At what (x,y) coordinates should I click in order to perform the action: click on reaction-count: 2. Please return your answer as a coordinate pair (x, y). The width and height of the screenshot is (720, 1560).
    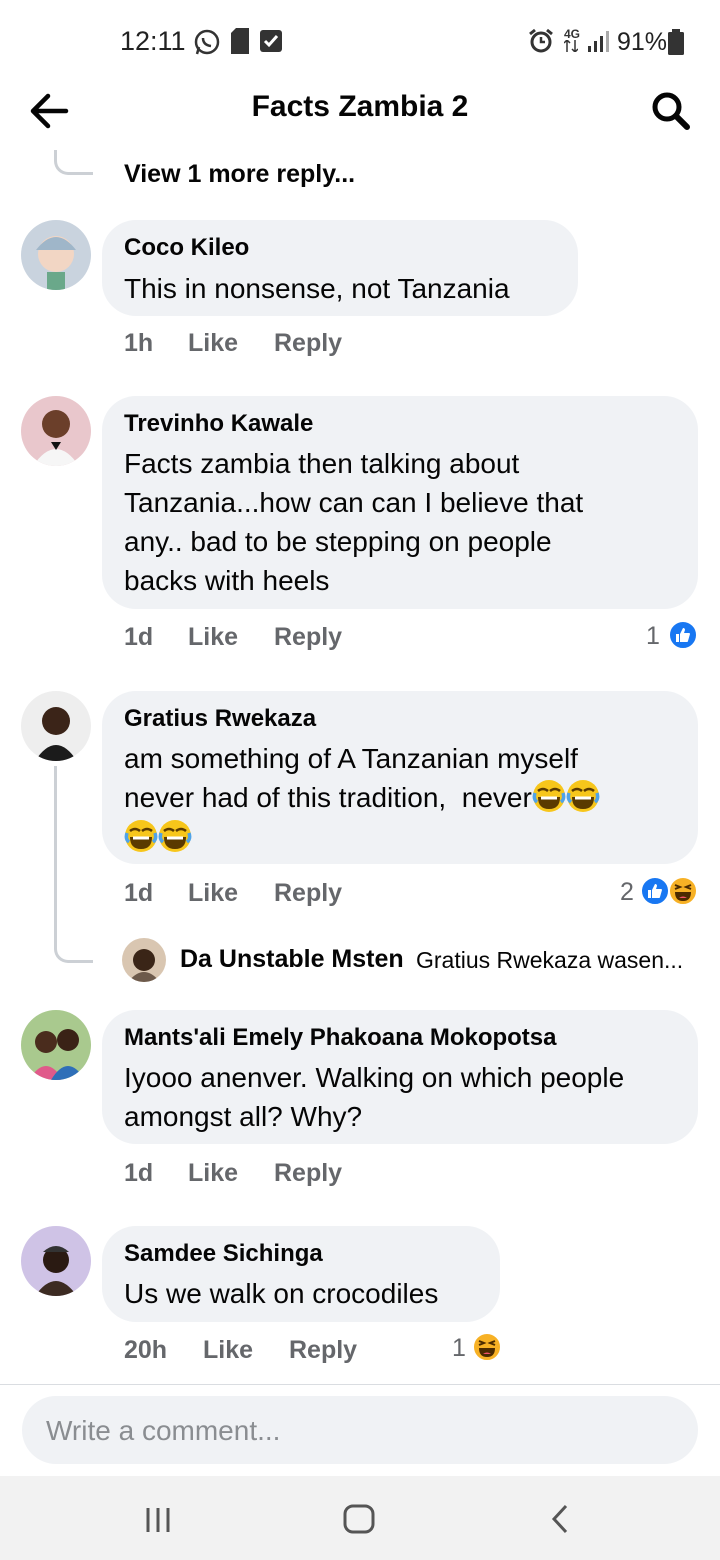
    Looking at the image, I should click on (627, 892).